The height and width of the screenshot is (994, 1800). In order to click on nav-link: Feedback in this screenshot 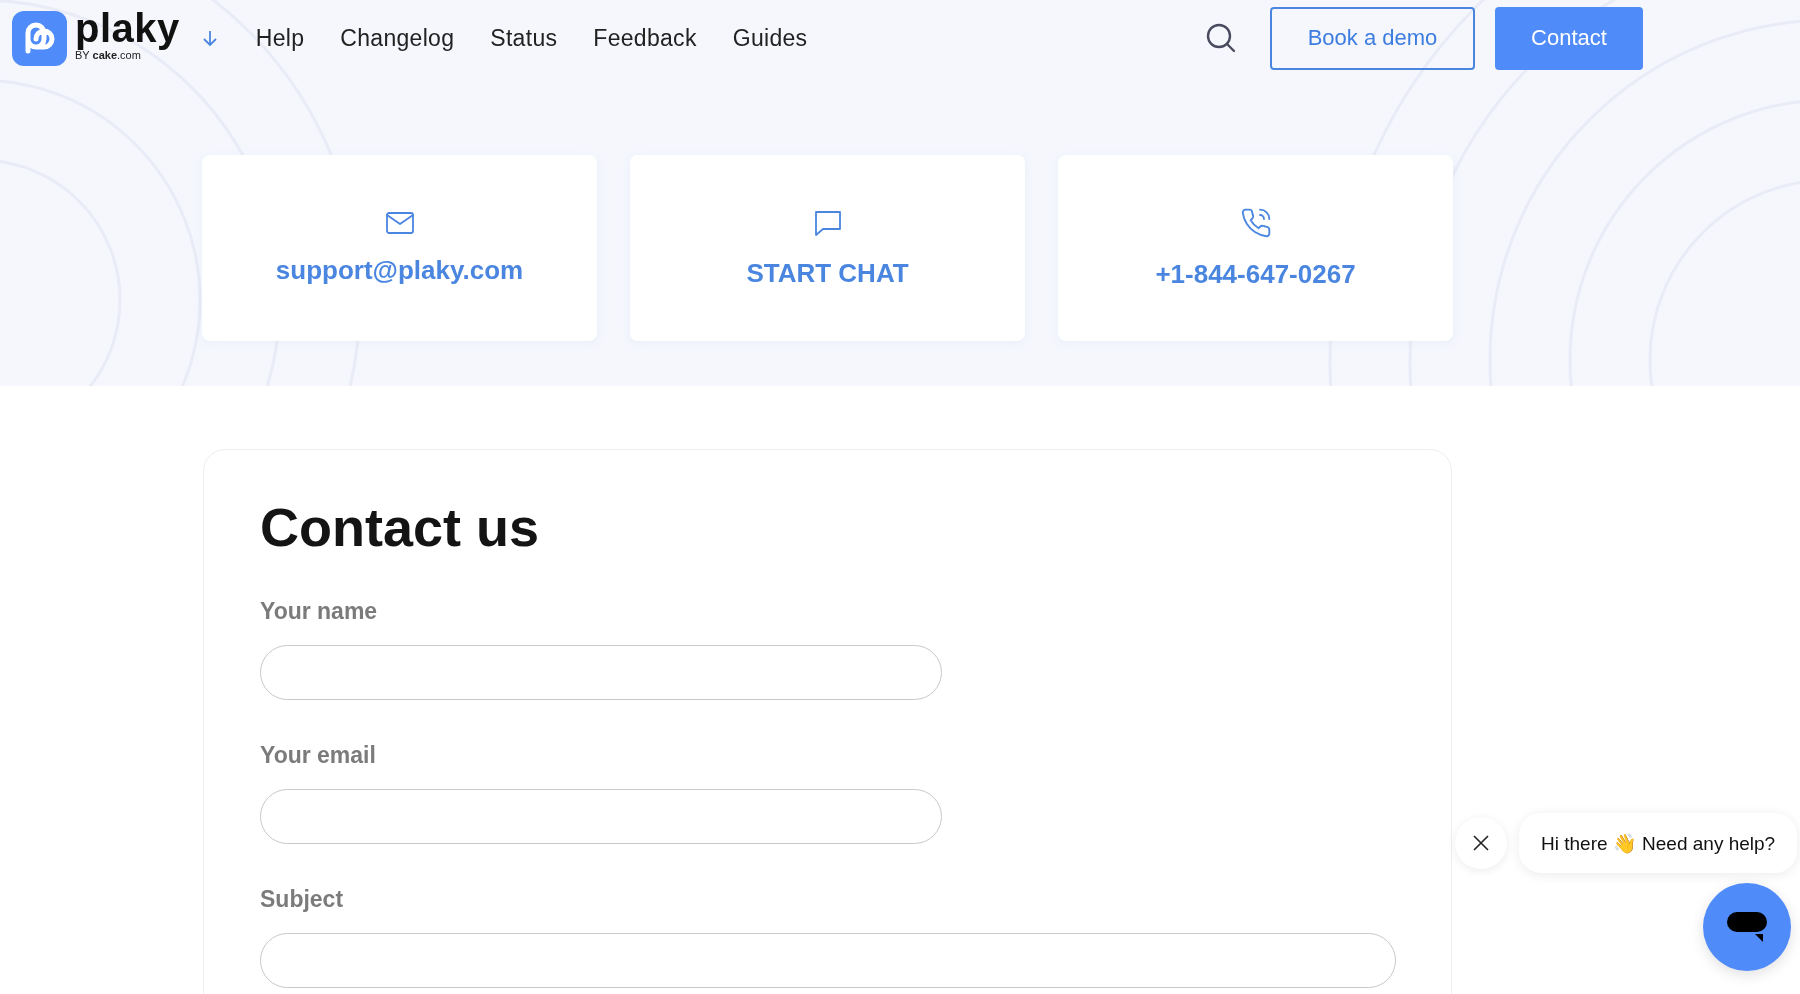, I will do `click(645, 38)`.